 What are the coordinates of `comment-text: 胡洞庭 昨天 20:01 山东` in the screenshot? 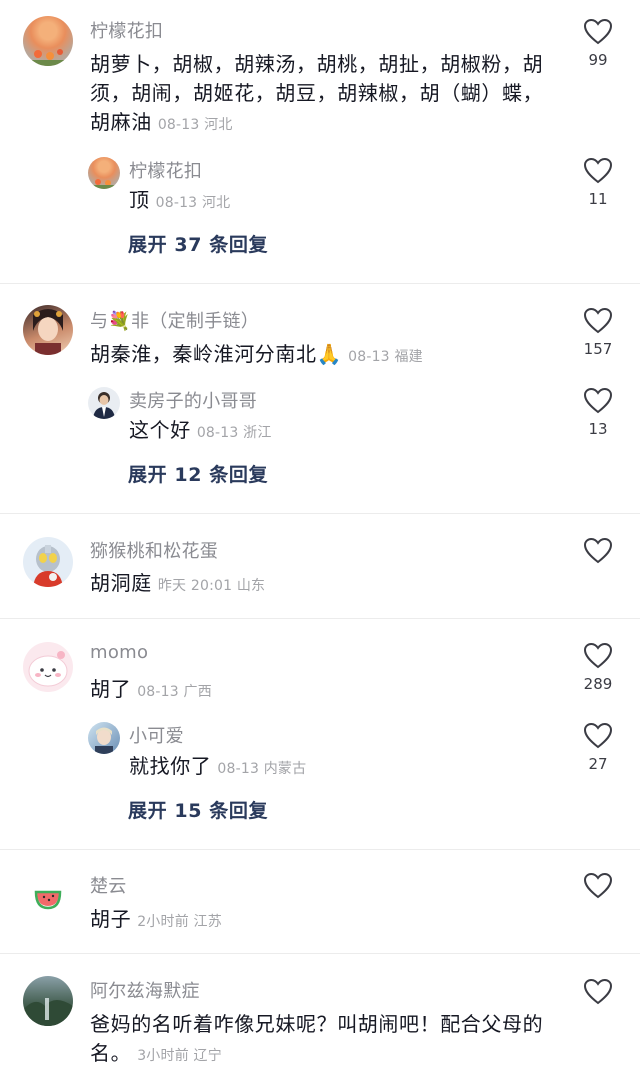 It's located at (320, 585).